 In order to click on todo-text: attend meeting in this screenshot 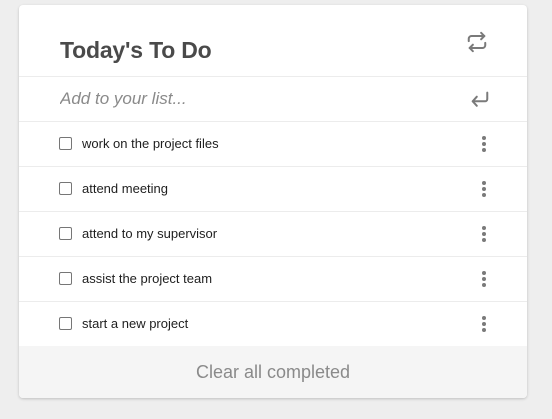, I will do `click(125, 188)`.